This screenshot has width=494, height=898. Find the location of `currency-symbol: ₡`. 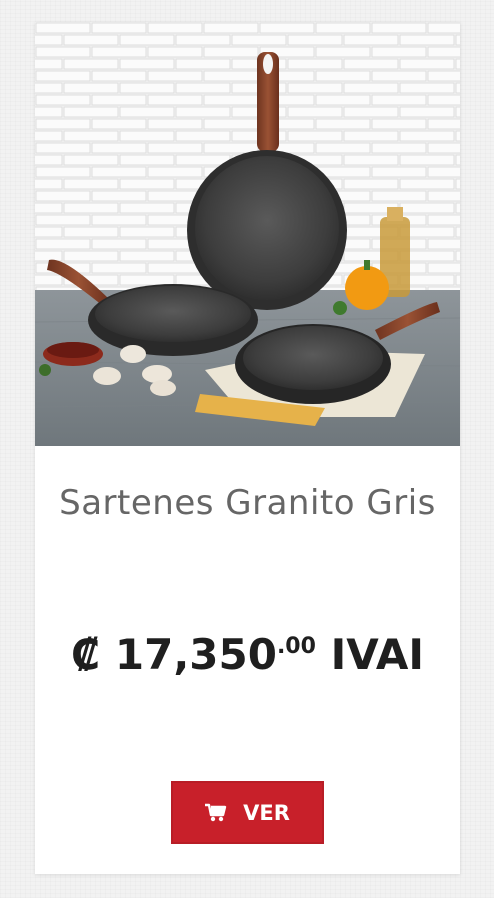

currency-symbol: ₡ is located at coordinates (86, 654).